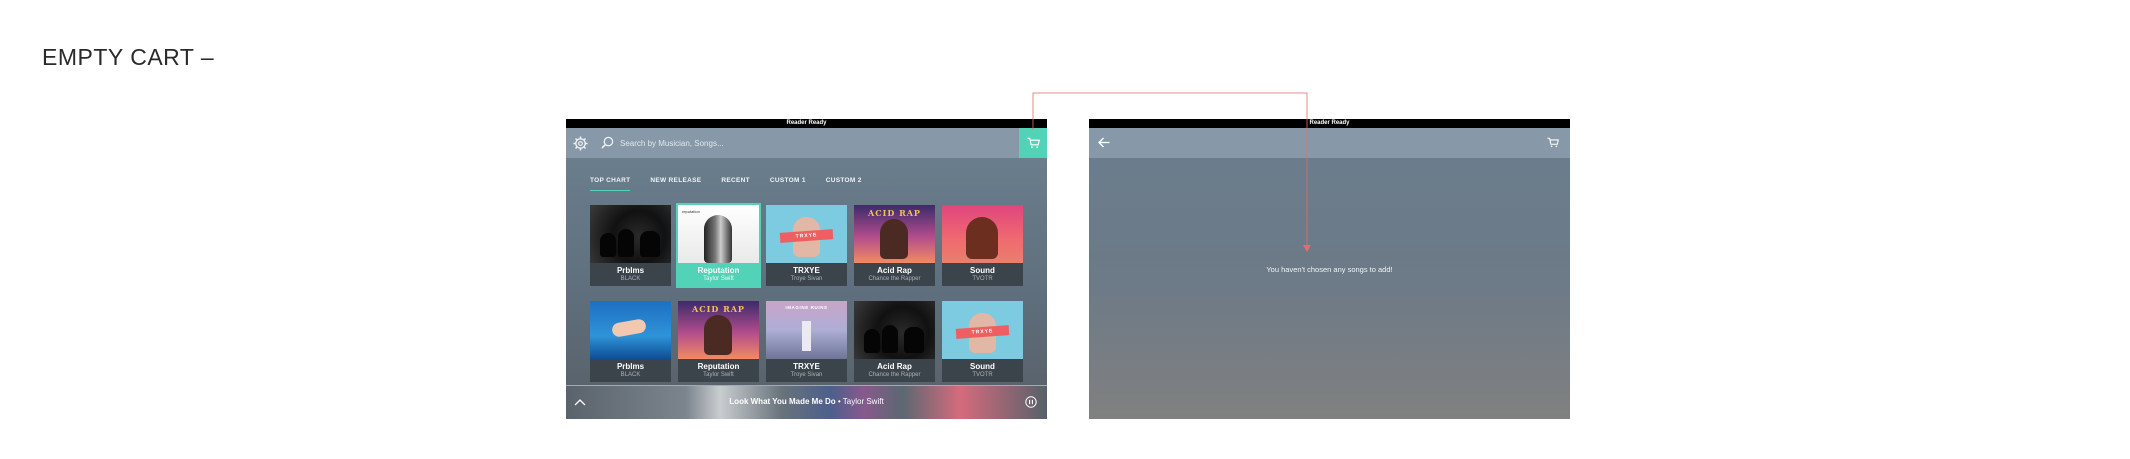  I want to click on search-input, so click(770, 143).